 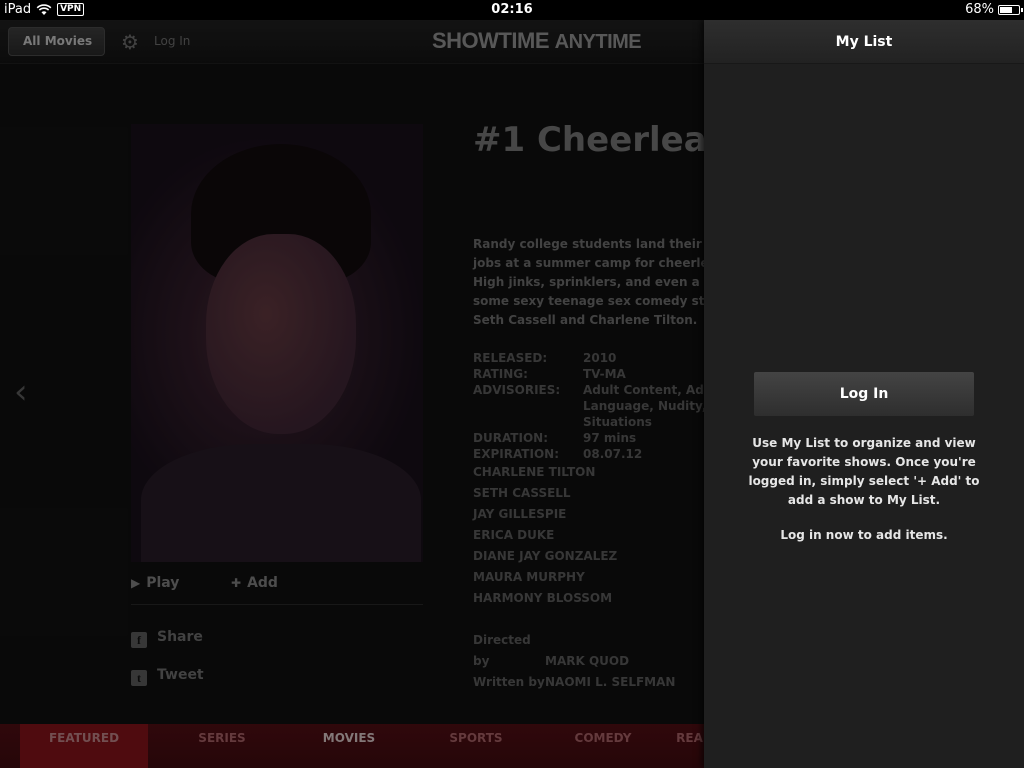 I want to click on status-bar: iPad VPN 02:16 68%, so click(x=512, y=10).